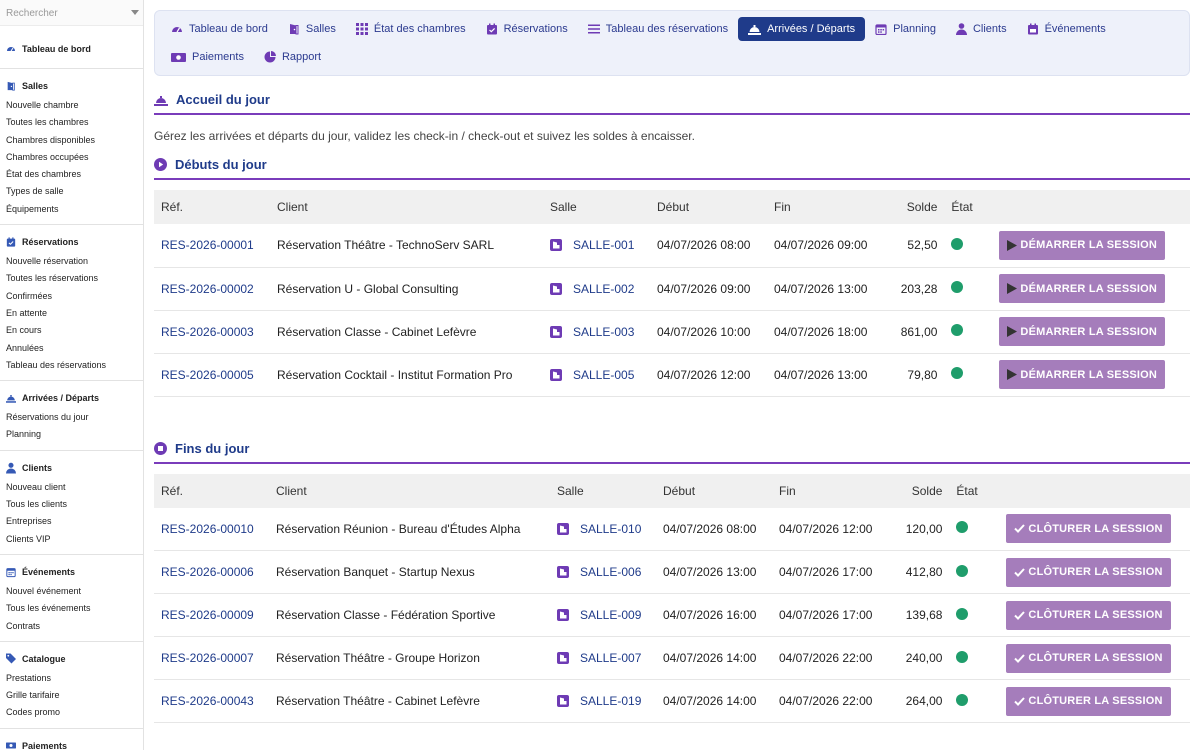 The image size is (1200, 750). What do you see at coordinates (592, 375) in the screenshot?
I see `room-link: SALLE-005` at bounding box center [592, 375].